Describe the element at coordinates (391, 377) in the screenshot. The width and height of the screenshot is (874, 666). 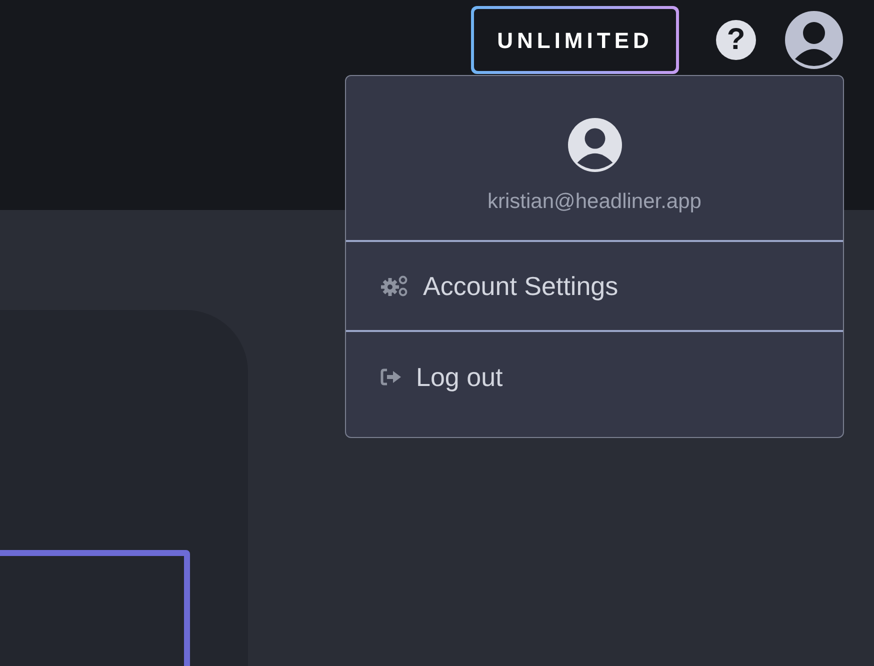
I see `exit-arrow-icon` at that location.